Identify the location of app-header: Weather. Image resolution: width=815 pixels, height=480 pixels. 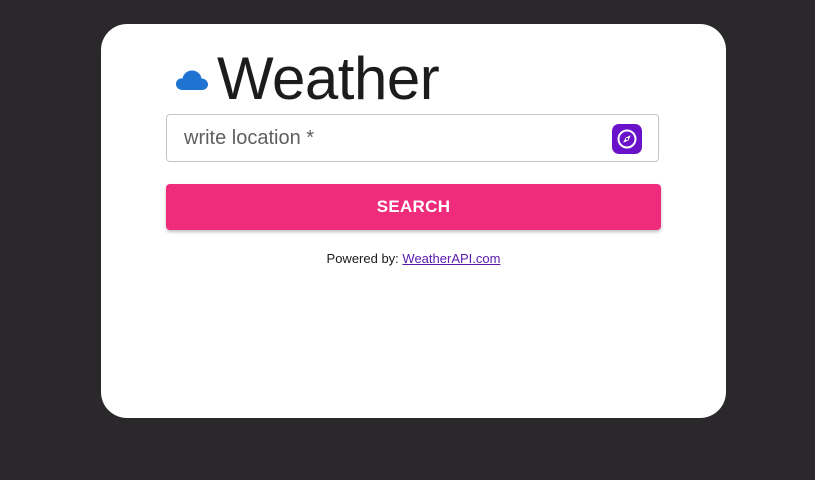
(307, 78).